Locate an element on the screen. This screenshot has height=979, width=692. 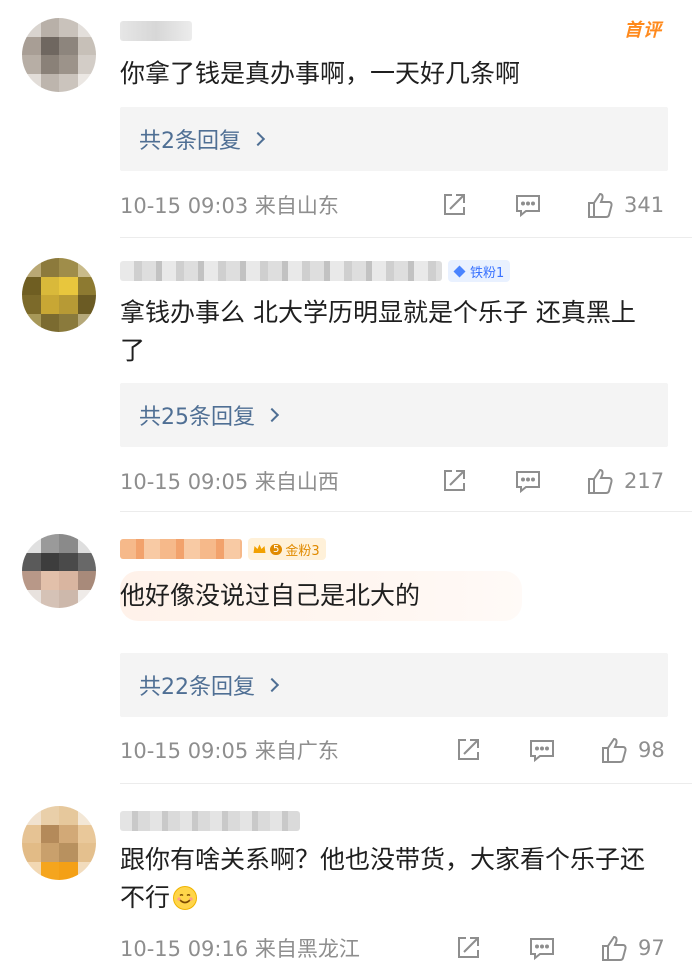
comment-footer: 10-15 09:03 来自山东 341 is located at coordinates (394, 205).